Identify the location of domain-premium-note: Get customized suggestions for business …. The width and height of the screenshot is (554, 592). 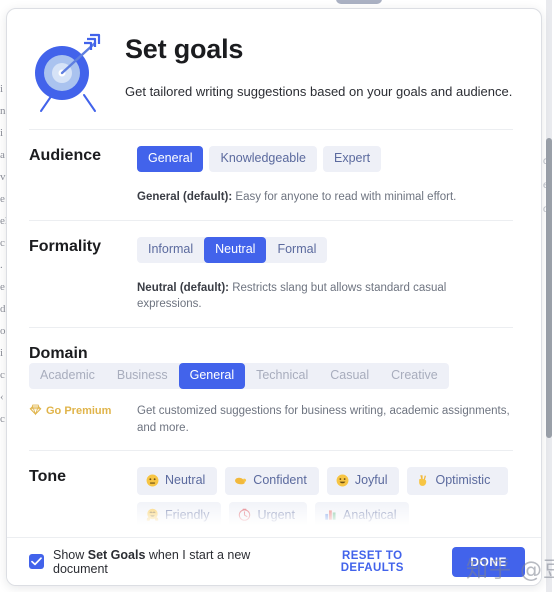
(323, 419).